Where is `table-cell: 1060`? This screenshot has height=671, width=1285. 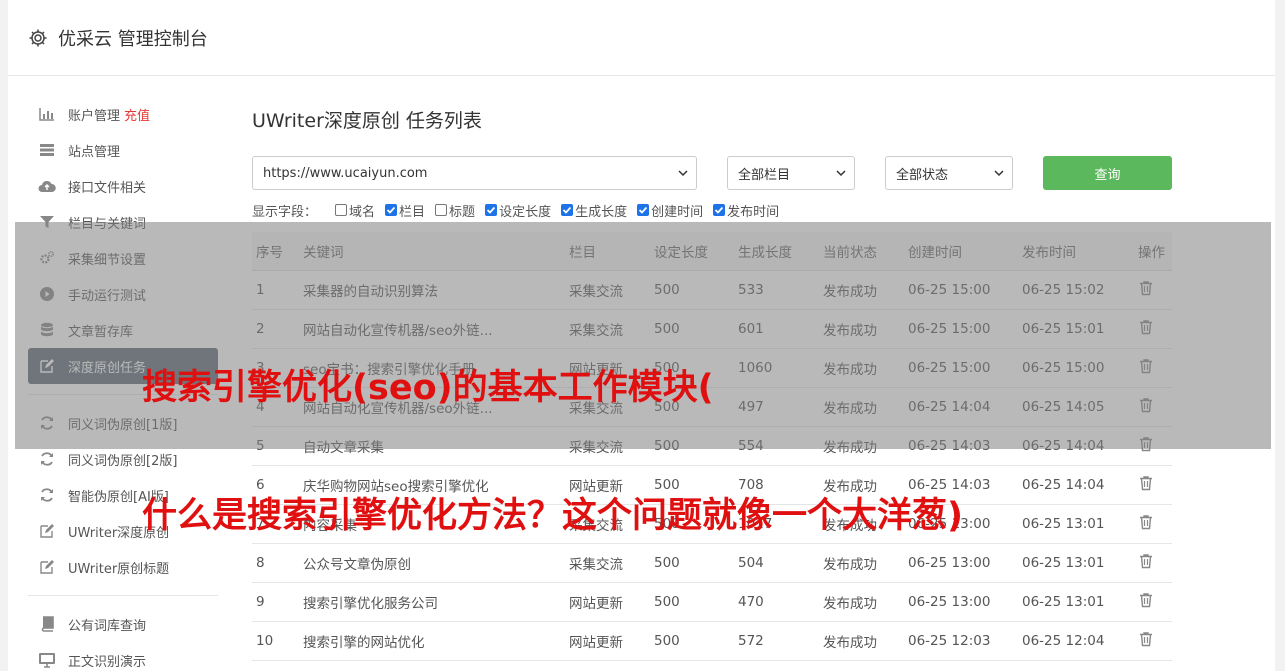 table-cell: 1060 is located at coordinates (776, 368).